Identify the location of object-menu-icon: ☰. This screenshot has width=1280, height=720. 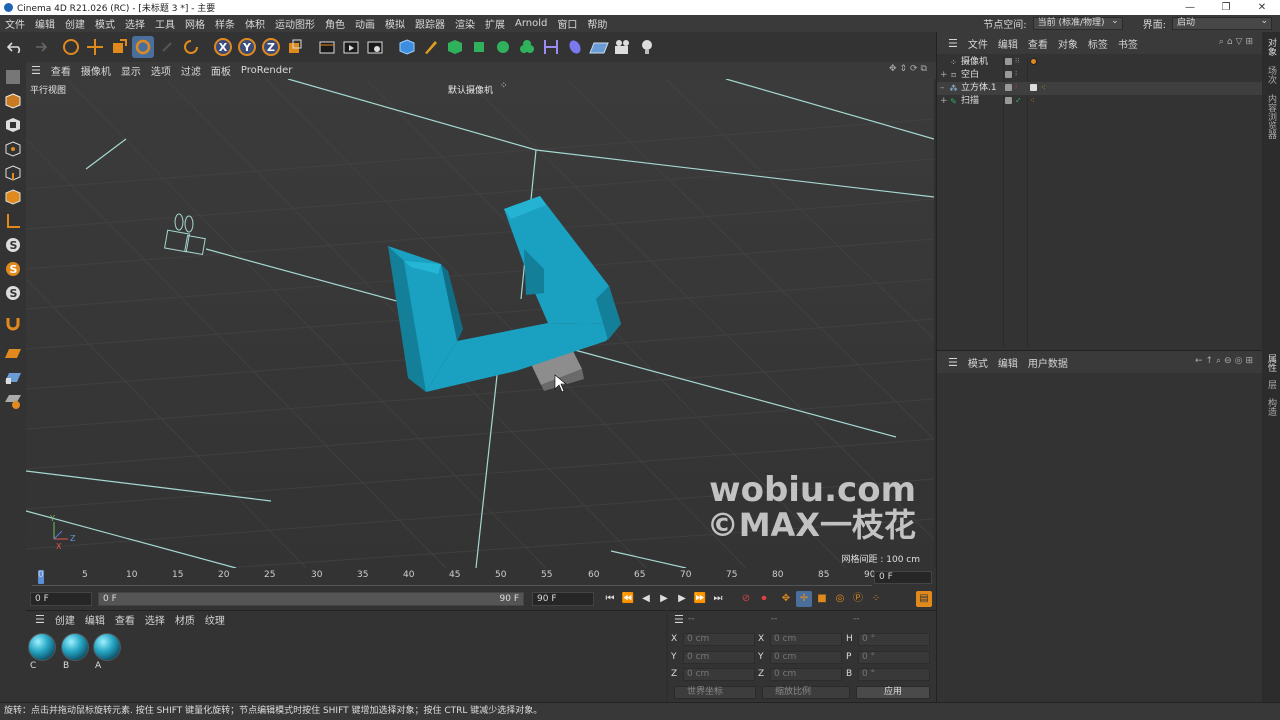
(953, 43).